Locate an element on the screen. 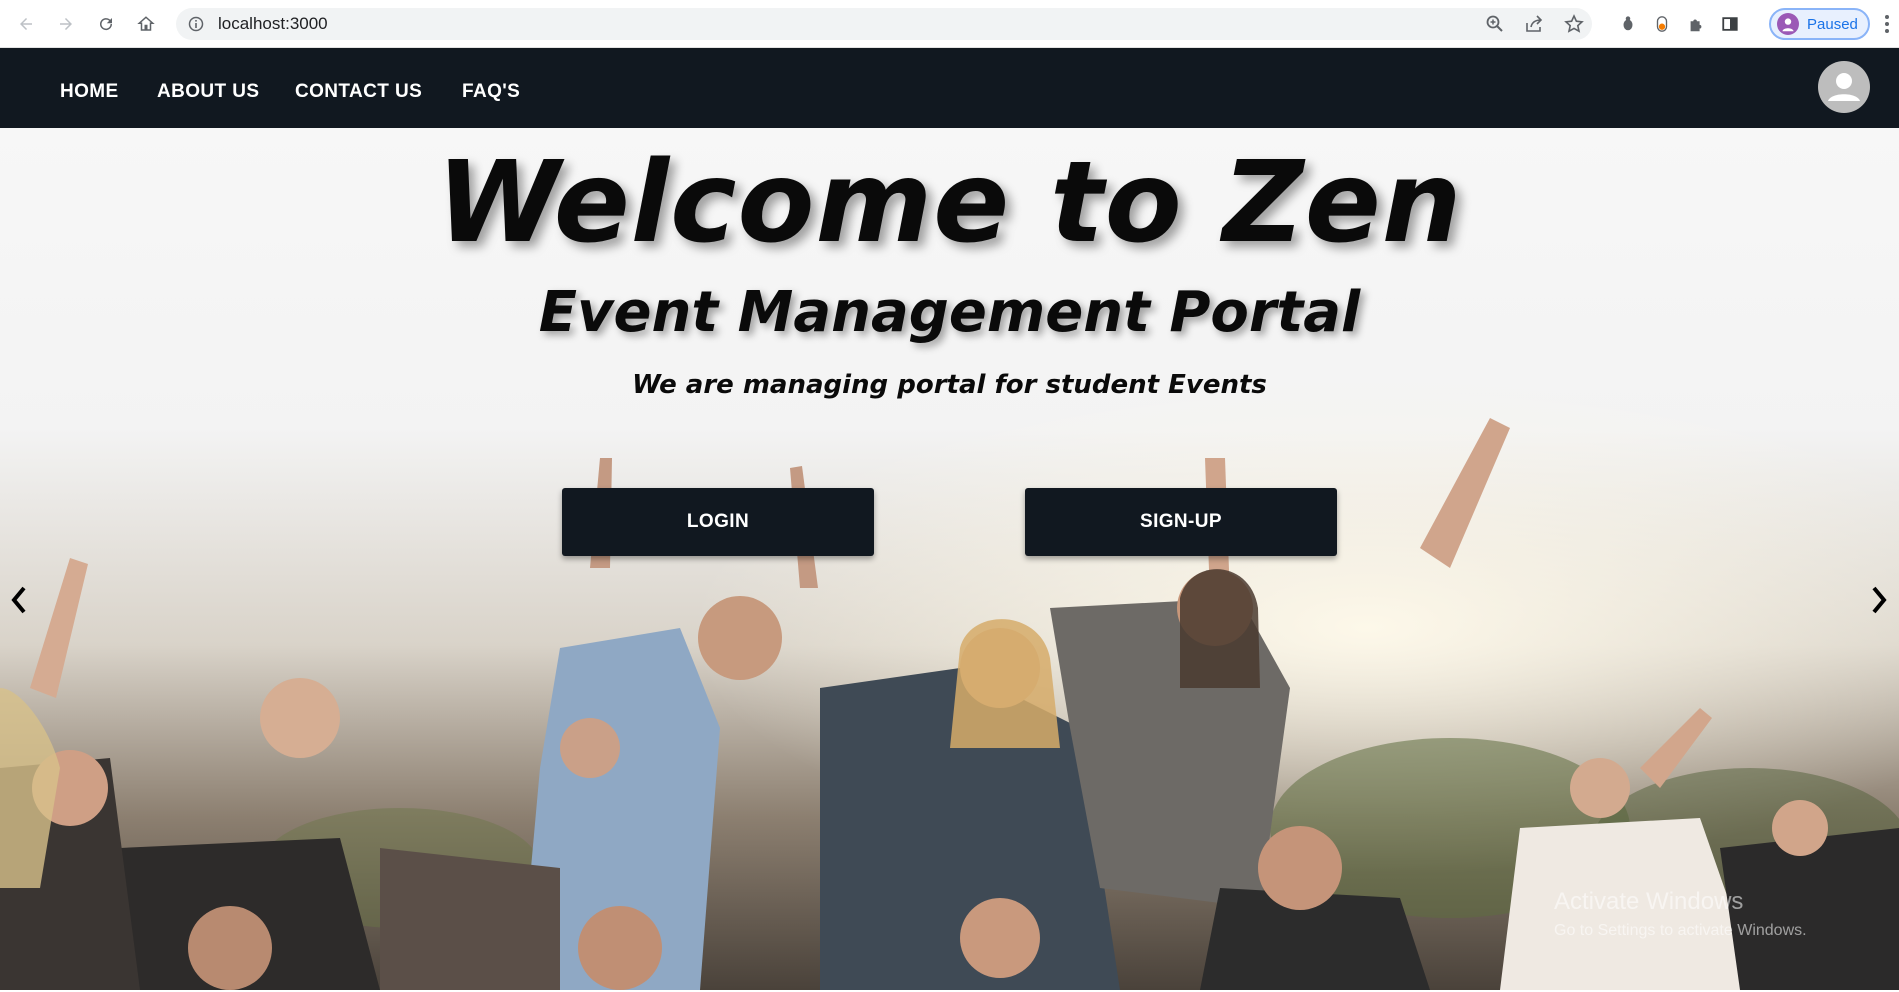 This screenshot has height=992, width=1899. app-navbar: HOME ABOUT US CONTACT US FAQ'S is located at coordinates (949, 88).